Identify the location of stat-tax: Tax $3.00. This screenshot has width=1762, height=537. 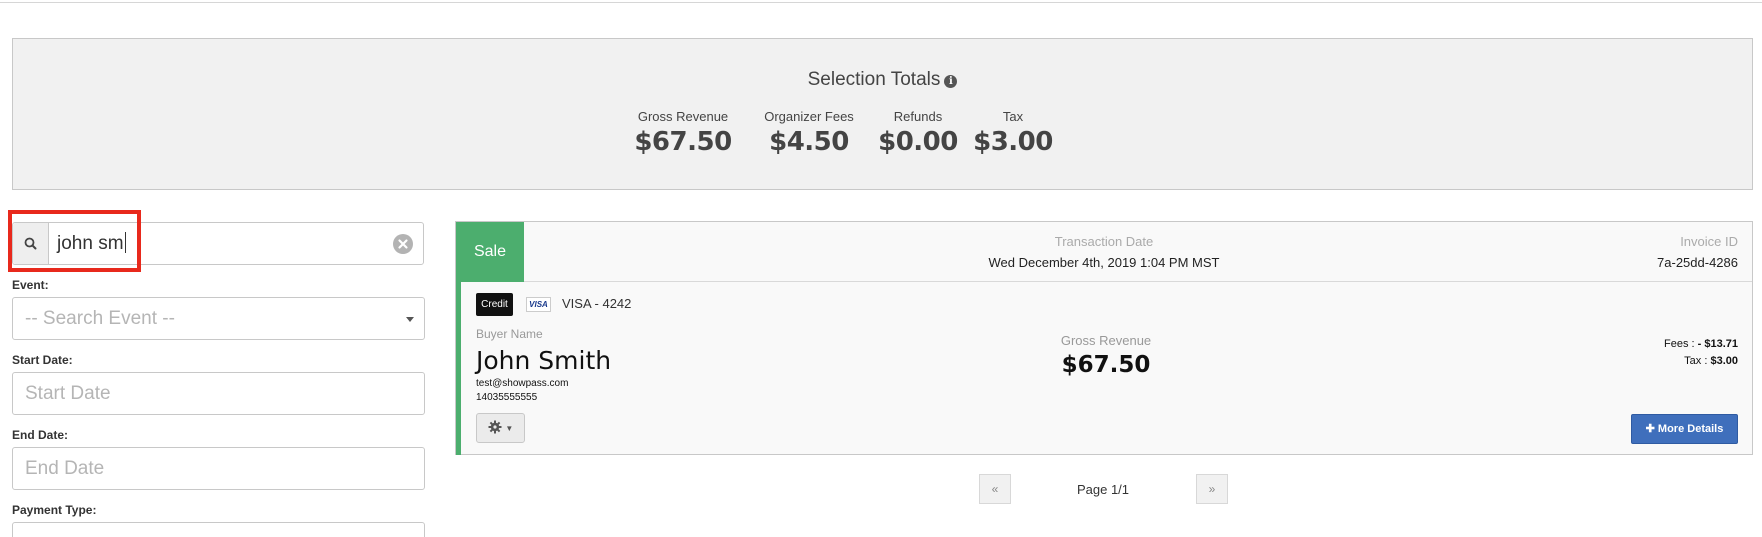
(1013, 133).